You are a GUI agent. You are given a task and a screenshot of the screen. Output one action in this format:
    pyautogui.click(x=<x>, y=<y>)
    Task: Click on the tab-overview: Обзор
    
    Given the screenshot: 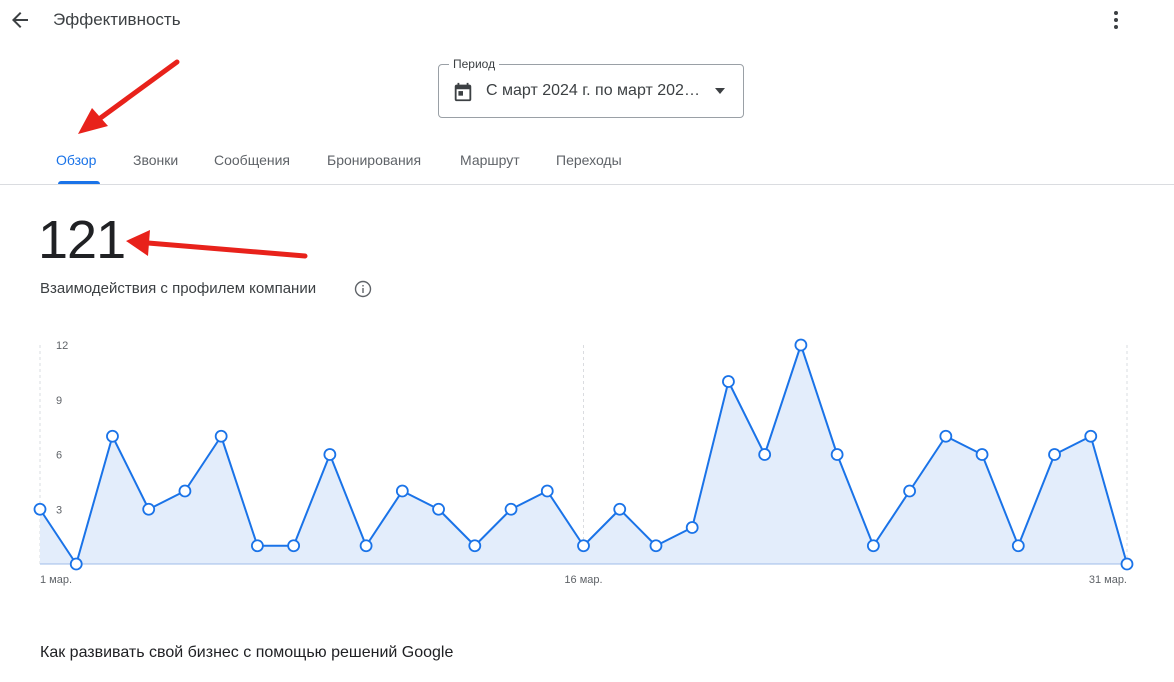 What is the action you would take?
    pyautogui.click(x=76, y=160)
    